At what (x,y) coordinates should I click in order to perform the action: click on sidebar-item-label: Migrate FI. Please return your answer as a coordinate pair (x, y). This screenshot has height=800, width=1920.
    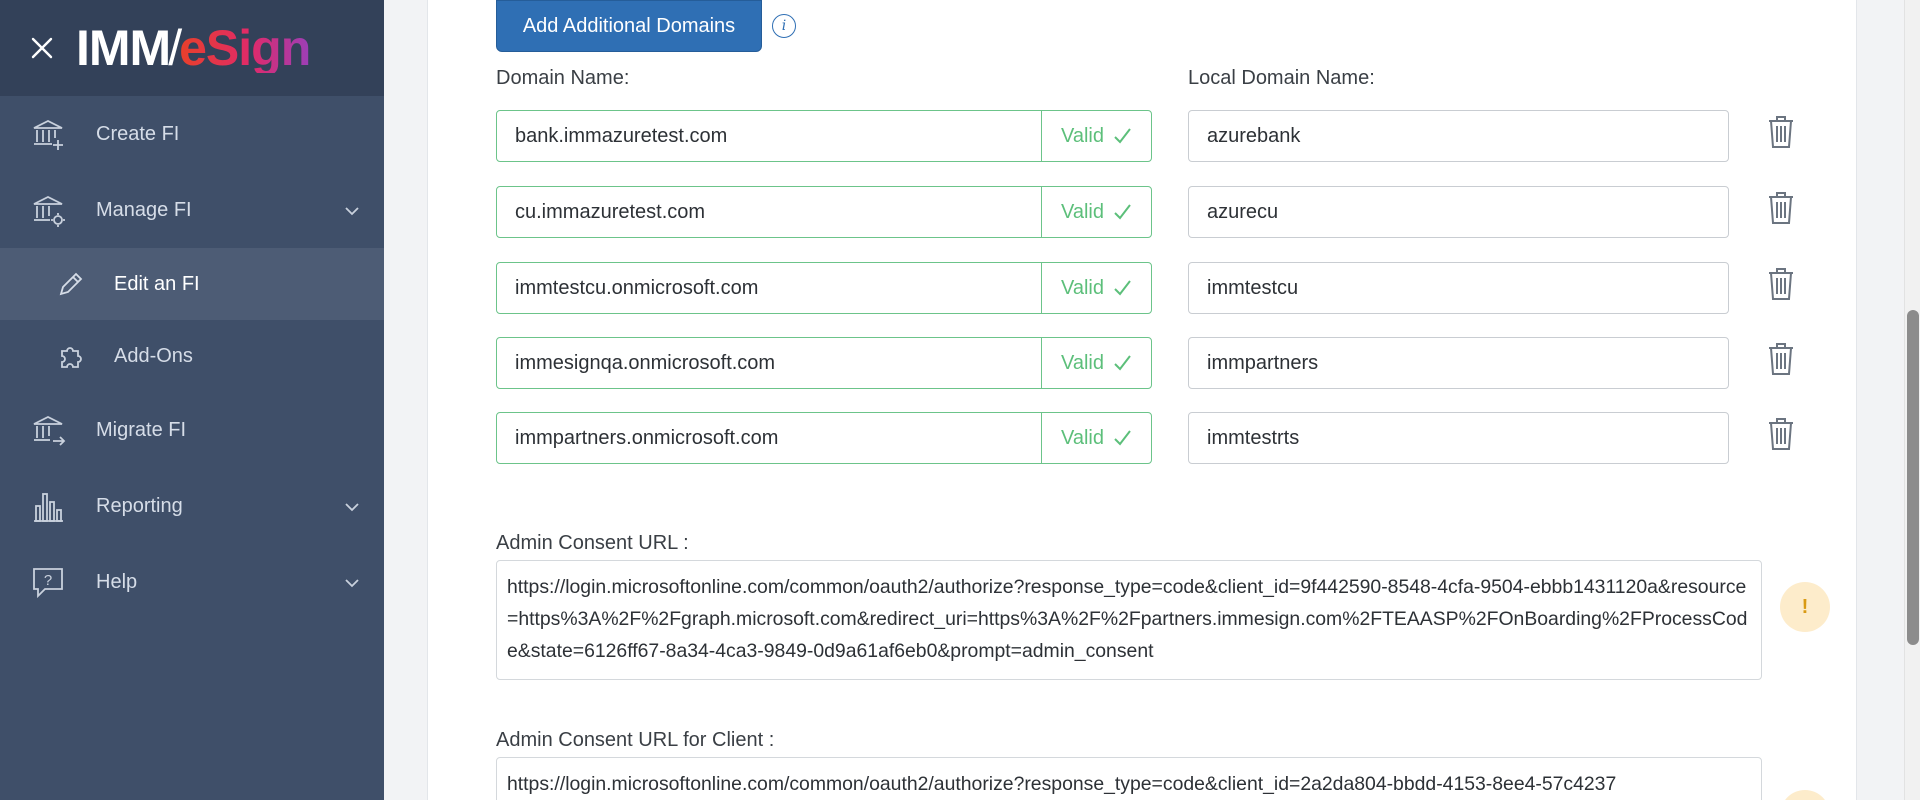
    Looking at the image, I should click on (141, 429).